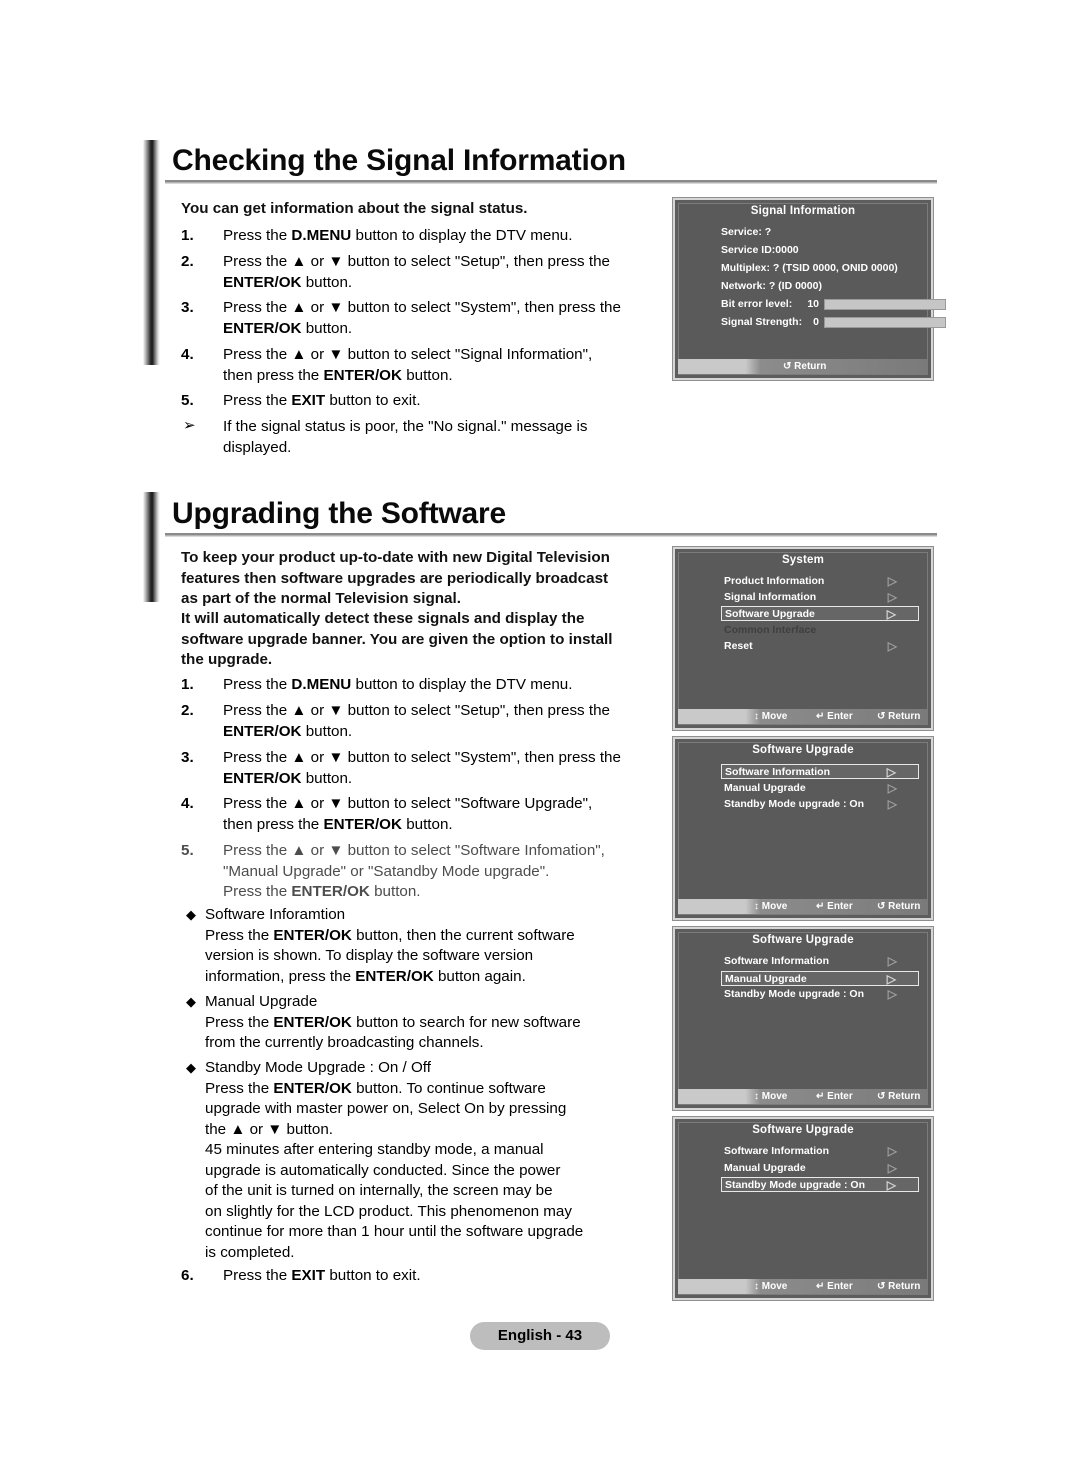 The image size is (1080, 1472). I want to click on move-icon: ↕, so click(756, 1096).